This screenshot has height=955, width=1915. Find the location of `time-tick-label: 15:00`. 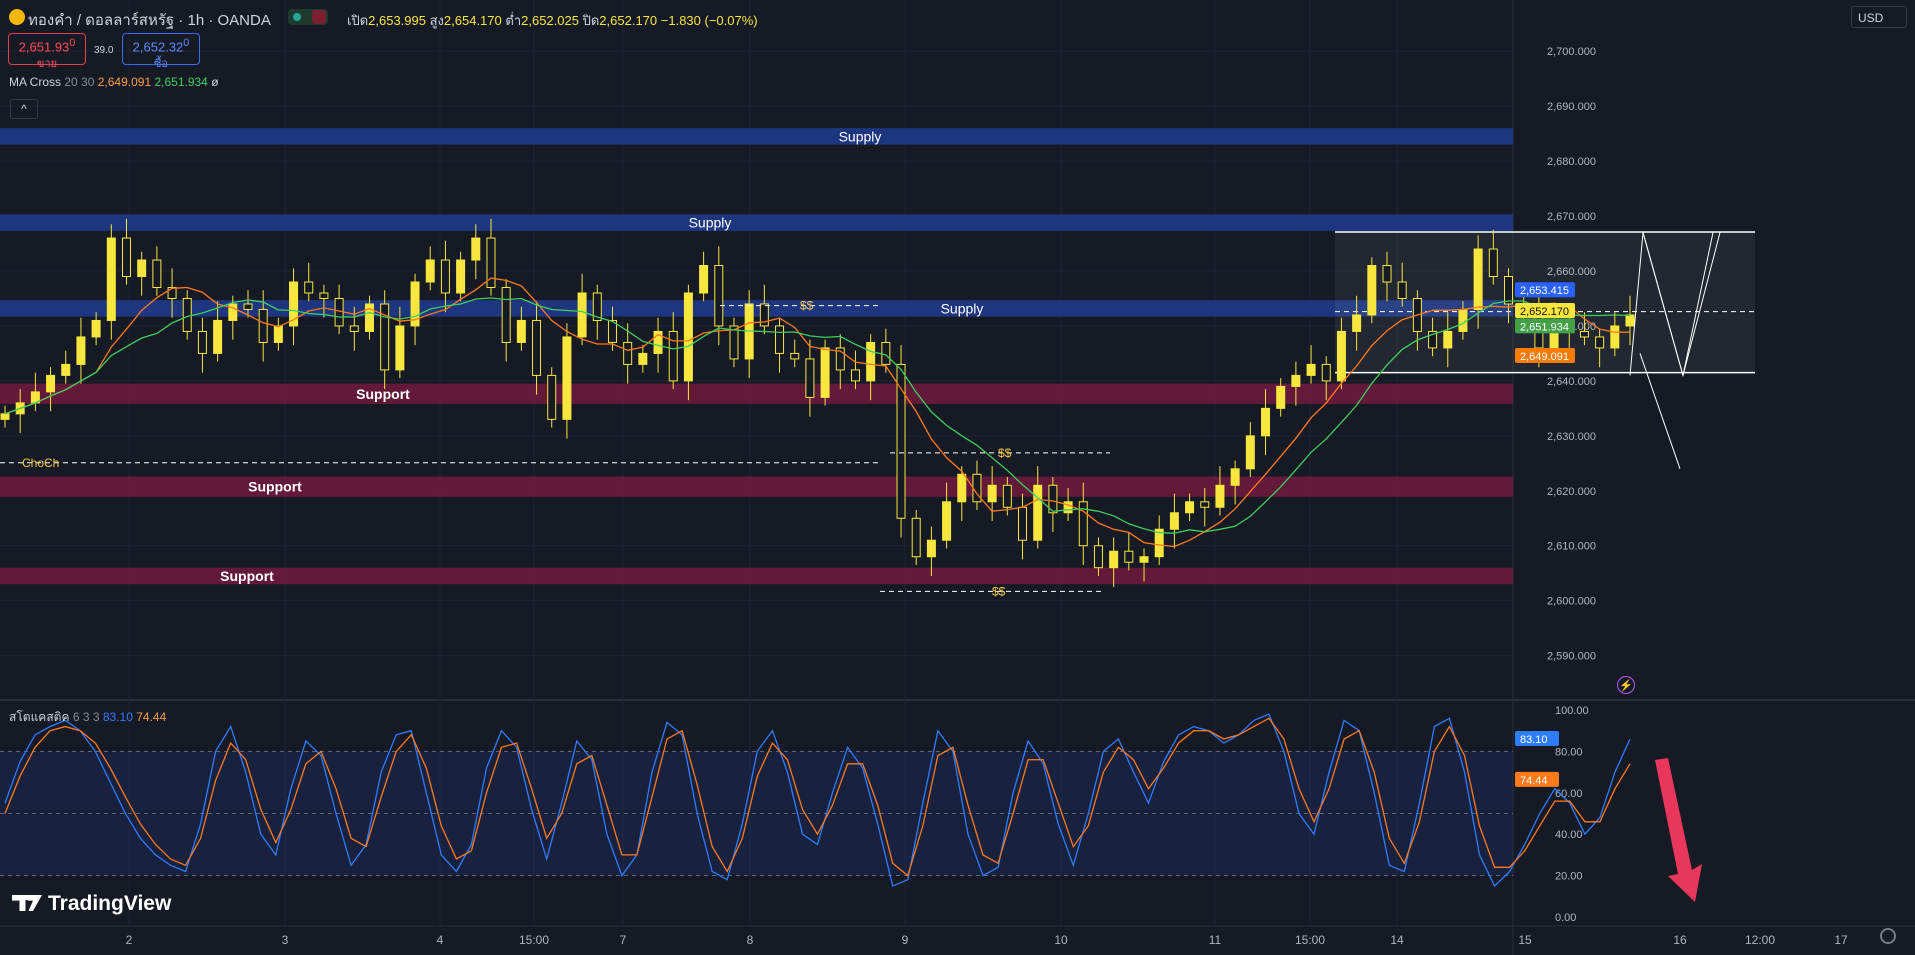

time-tick-label: 15:00 is located at coordinates (534, 940).